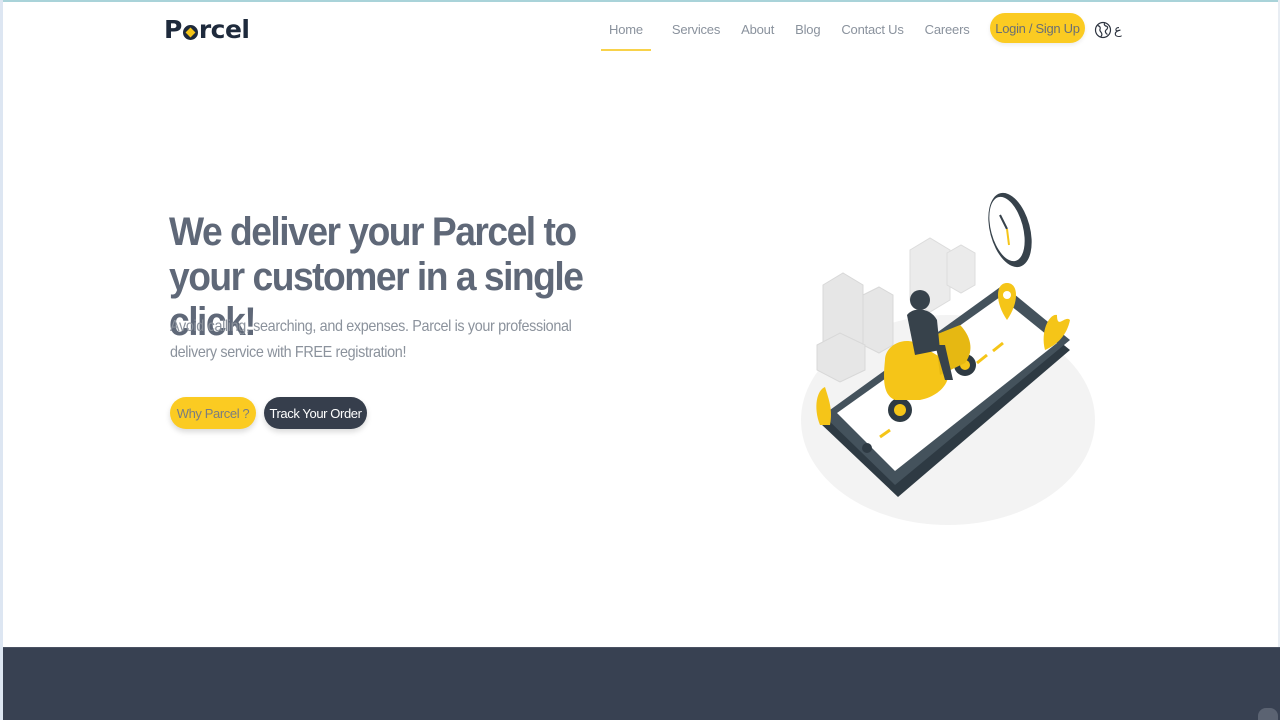 The image size is (1280, 720). I want to click on login-signup-button: Login / Sign Up, so click(1037, 28).